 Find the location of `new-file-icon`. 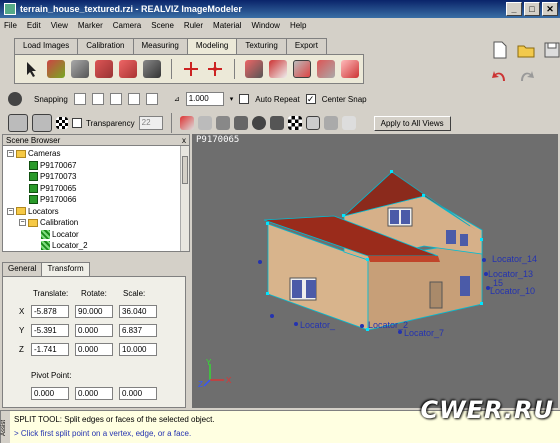

new-file-icon is located at coordinates (500, 50).